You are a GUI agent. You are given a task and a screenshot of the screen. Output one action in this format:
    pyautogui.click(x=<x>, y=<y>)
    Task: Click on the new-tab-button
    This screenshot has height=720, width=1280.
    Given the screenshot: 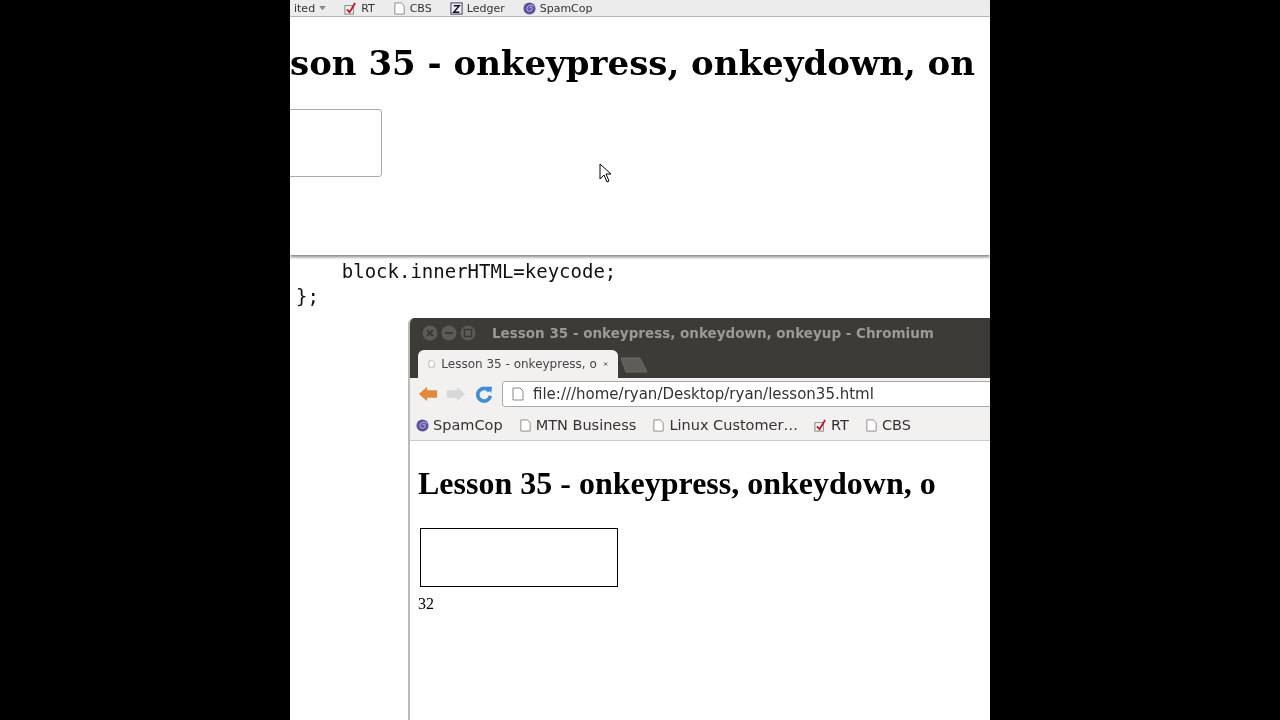 What is the action you would take?
    pyautogui.click(x=634, y=365)
    